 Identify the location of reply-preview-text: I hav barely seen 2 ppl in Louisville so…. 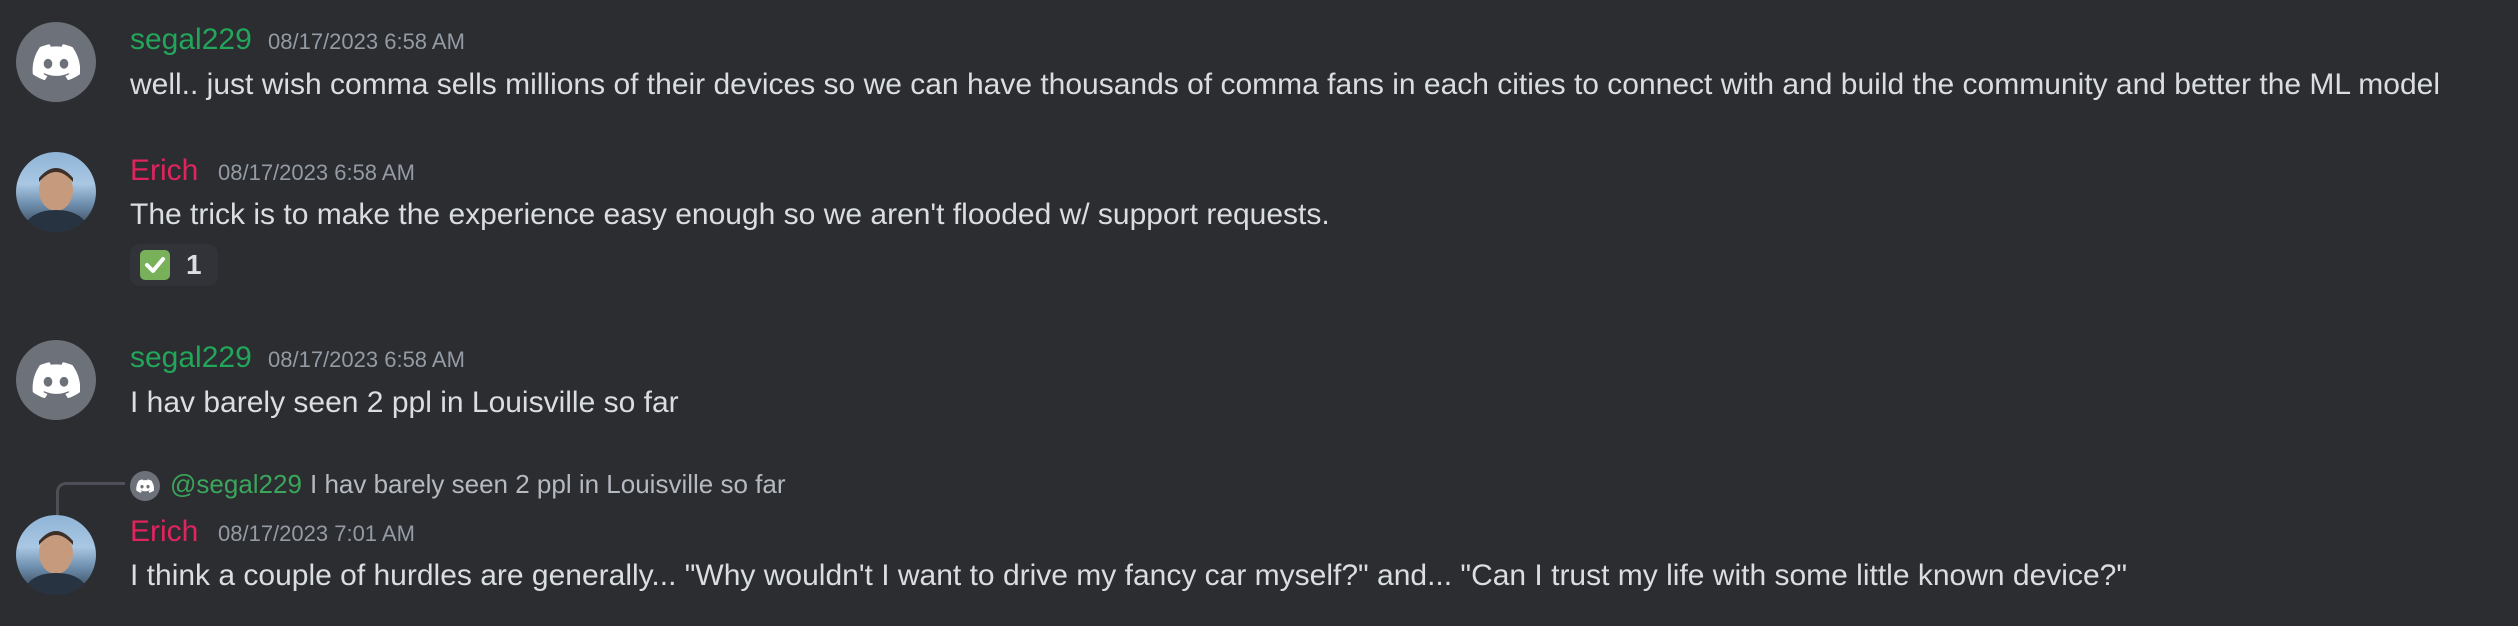
(548, 484).